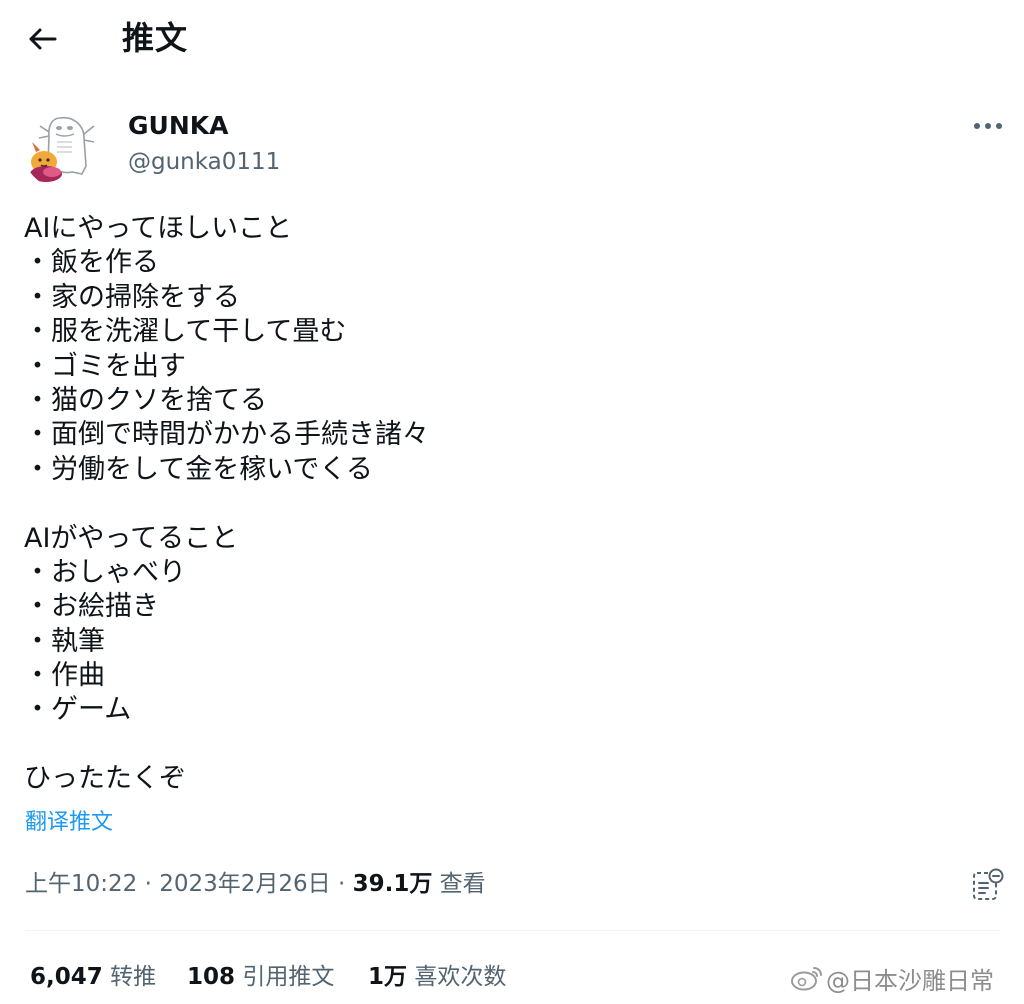 The width and height of the screenshot is (1024, 1004). What do you see at coordinates (178, 126) in the screenshot?
I see `author-display-name: GUNKA` at bounding box center [178, 126].